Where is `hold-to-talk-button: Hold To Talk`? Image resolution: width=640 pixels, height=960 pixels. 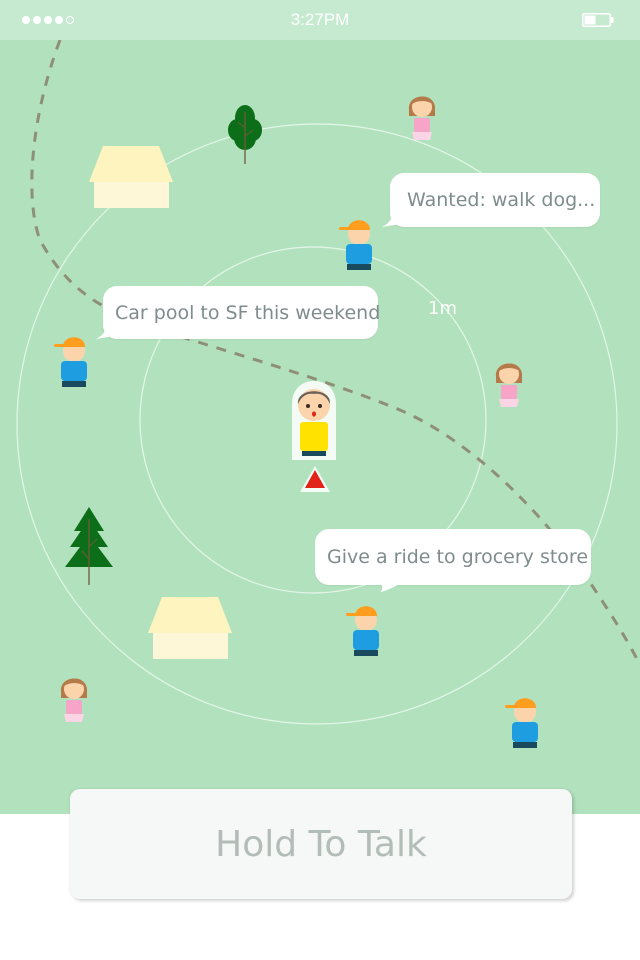
hold-to-talk-button: Hold To Talk is located at coordinates (321, 844).